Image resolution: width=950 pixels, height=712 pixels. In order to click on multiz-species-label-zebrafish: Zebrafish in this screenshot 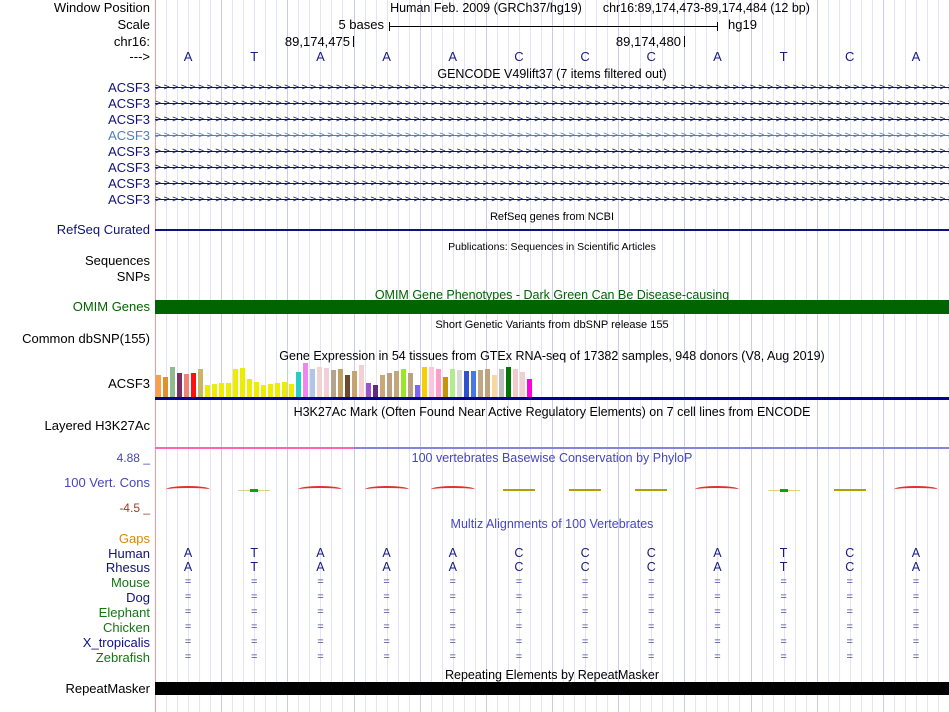, I will do `click(75, 658)`.